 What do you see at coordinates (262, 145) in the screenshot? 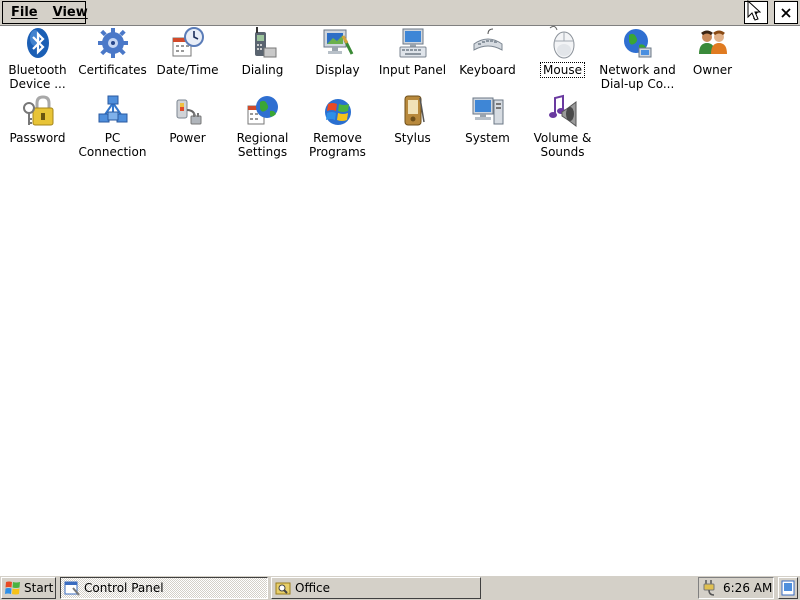
I see `cp-item-label: Regional Settings` at bounding box center [262, 145].